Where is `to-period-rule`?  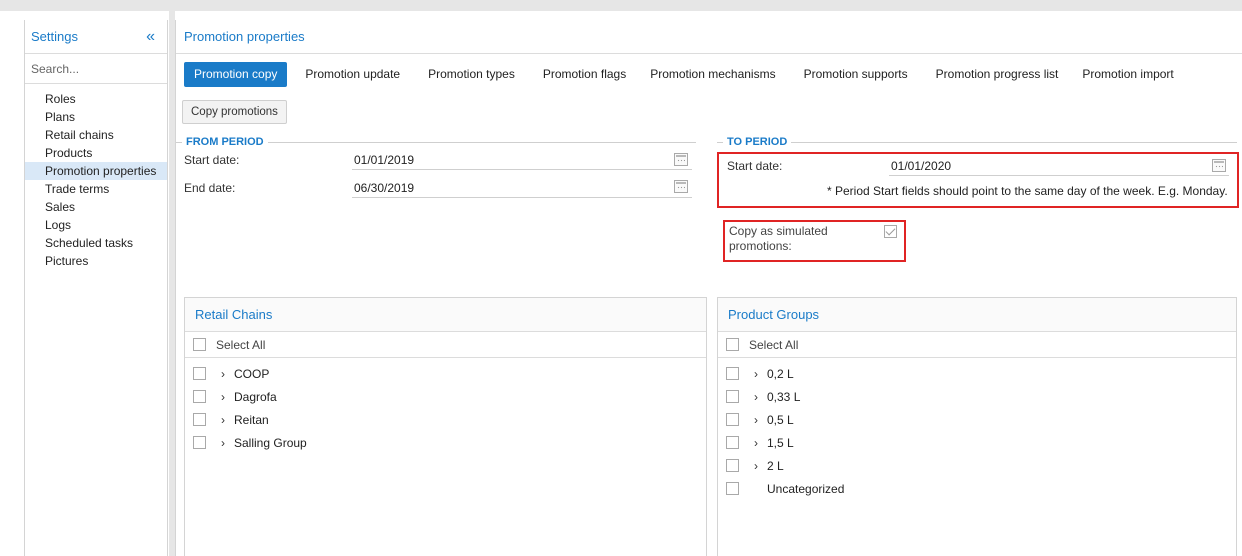
to-period-rule is located at coordinates (977, 142).